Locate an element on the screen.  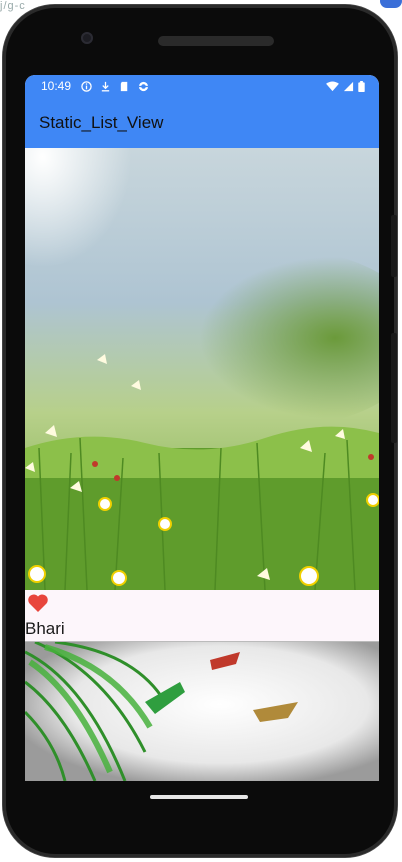
list-item-label: Bhari is located at coordinates (45, 628).